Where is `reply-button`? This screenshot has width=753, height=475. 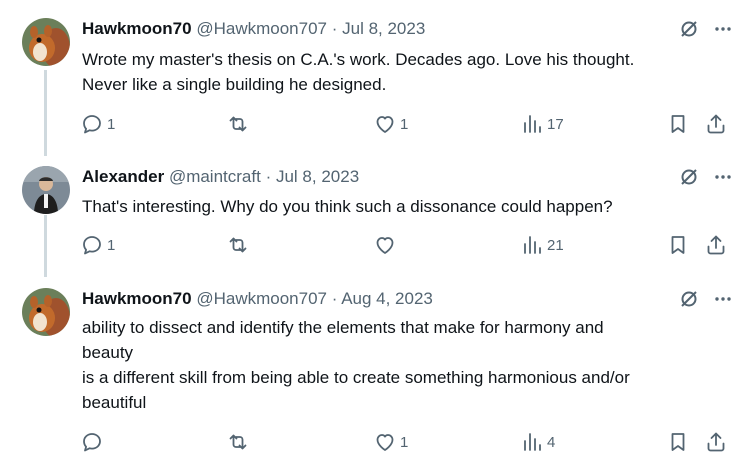 reply-button is located at coordinates (93, 442).